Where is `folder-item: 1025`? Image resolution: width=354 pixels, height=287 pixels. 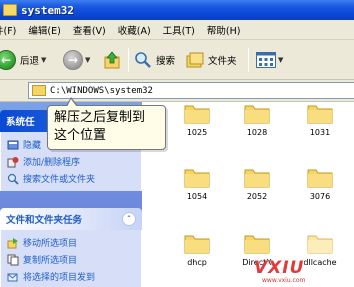 folder-item: 1025 is located at coordinates (197, 119).